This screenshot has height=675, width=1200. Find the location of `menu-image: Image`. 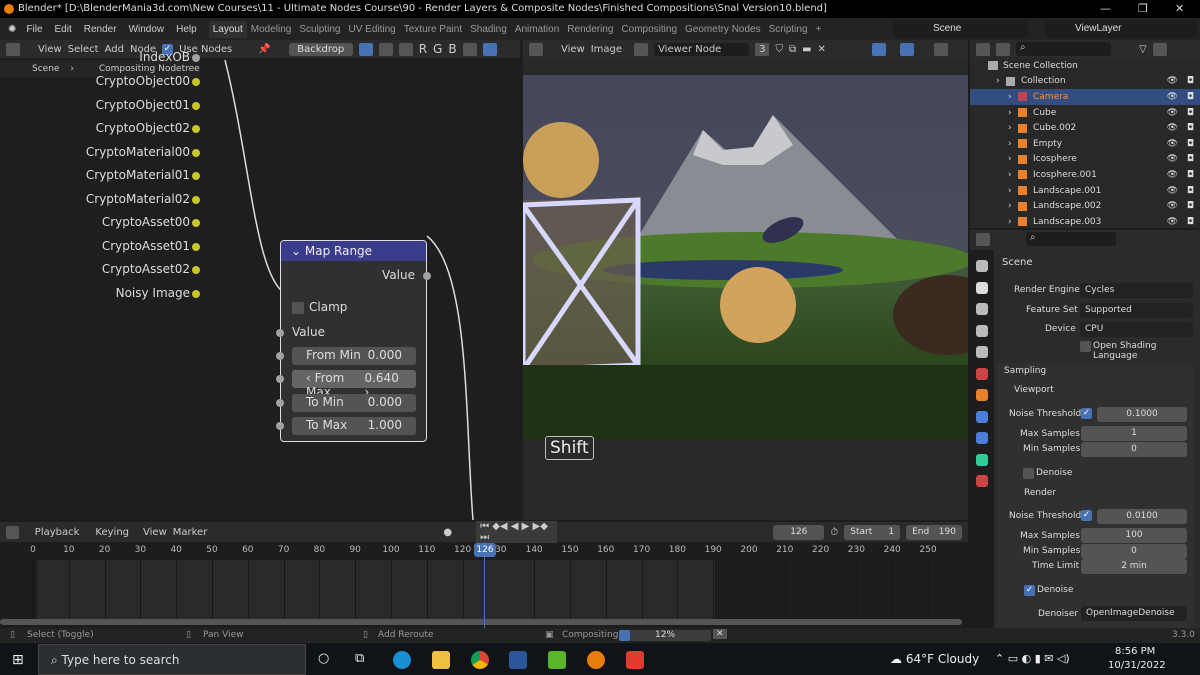

menu-image: Image is located at coordinates (606, 49).